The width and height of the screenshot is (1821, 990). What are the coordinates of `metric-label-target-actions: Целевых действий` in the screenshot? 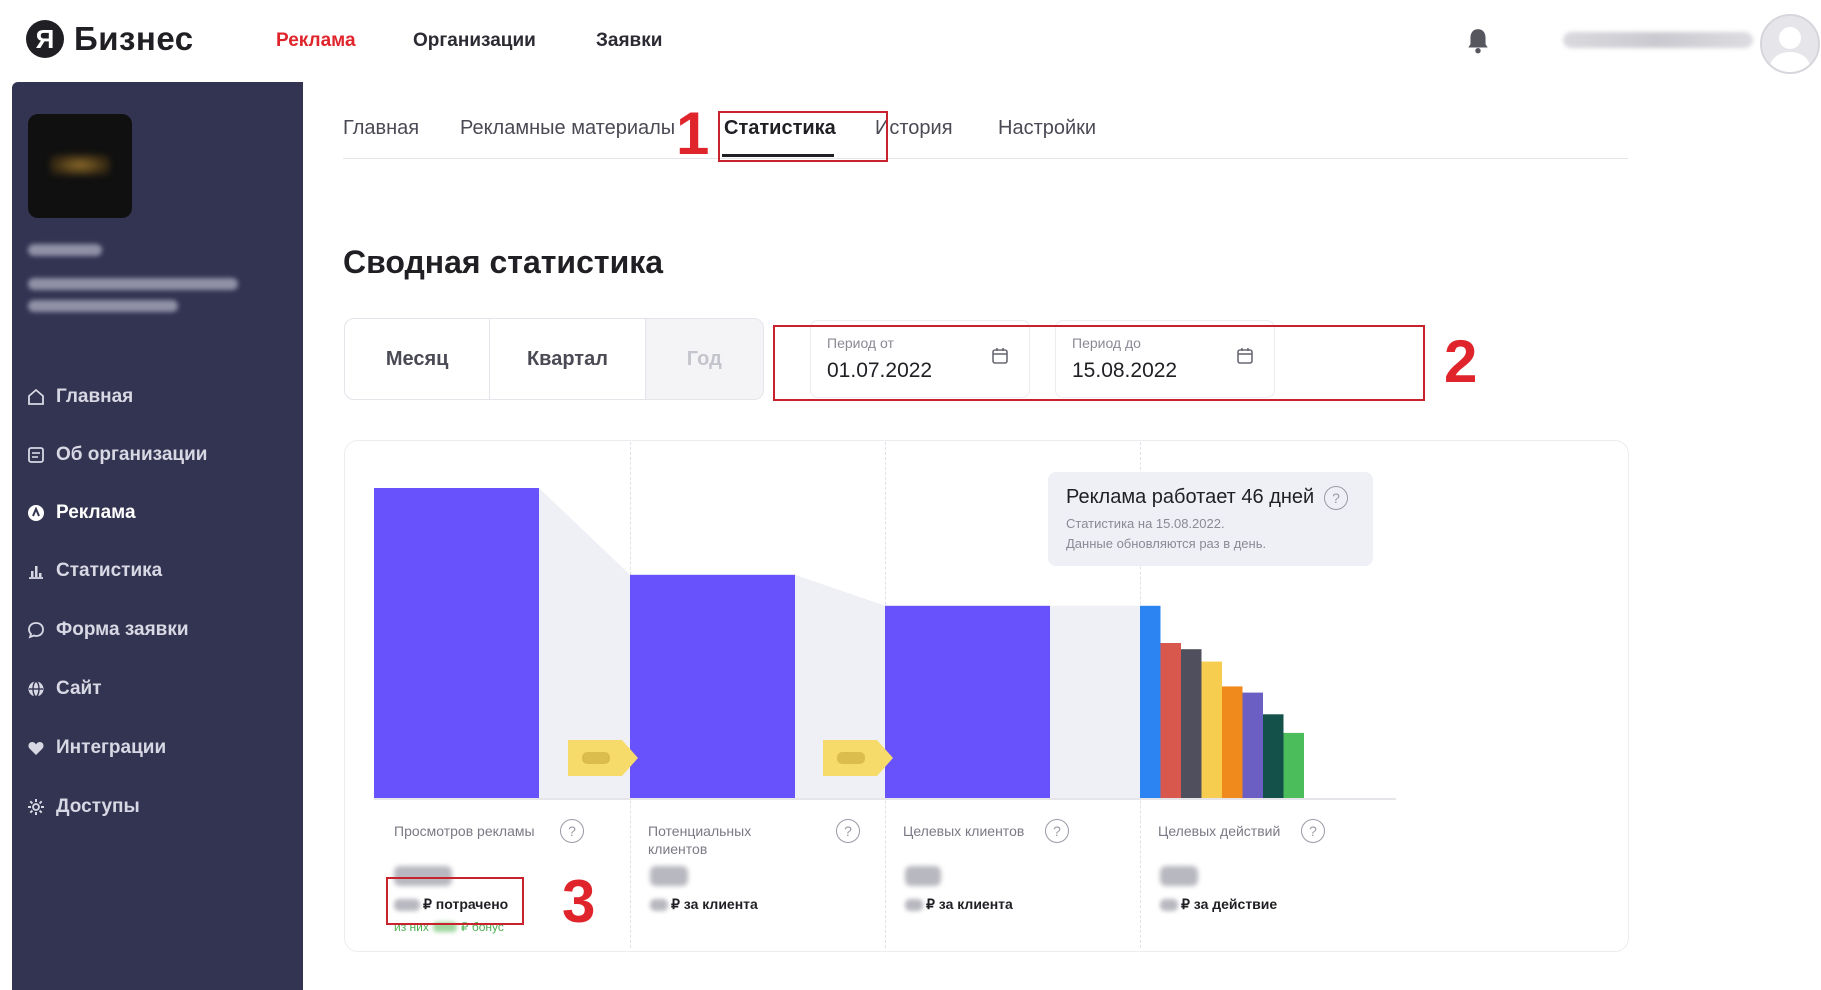 It's located at (1219, 831).